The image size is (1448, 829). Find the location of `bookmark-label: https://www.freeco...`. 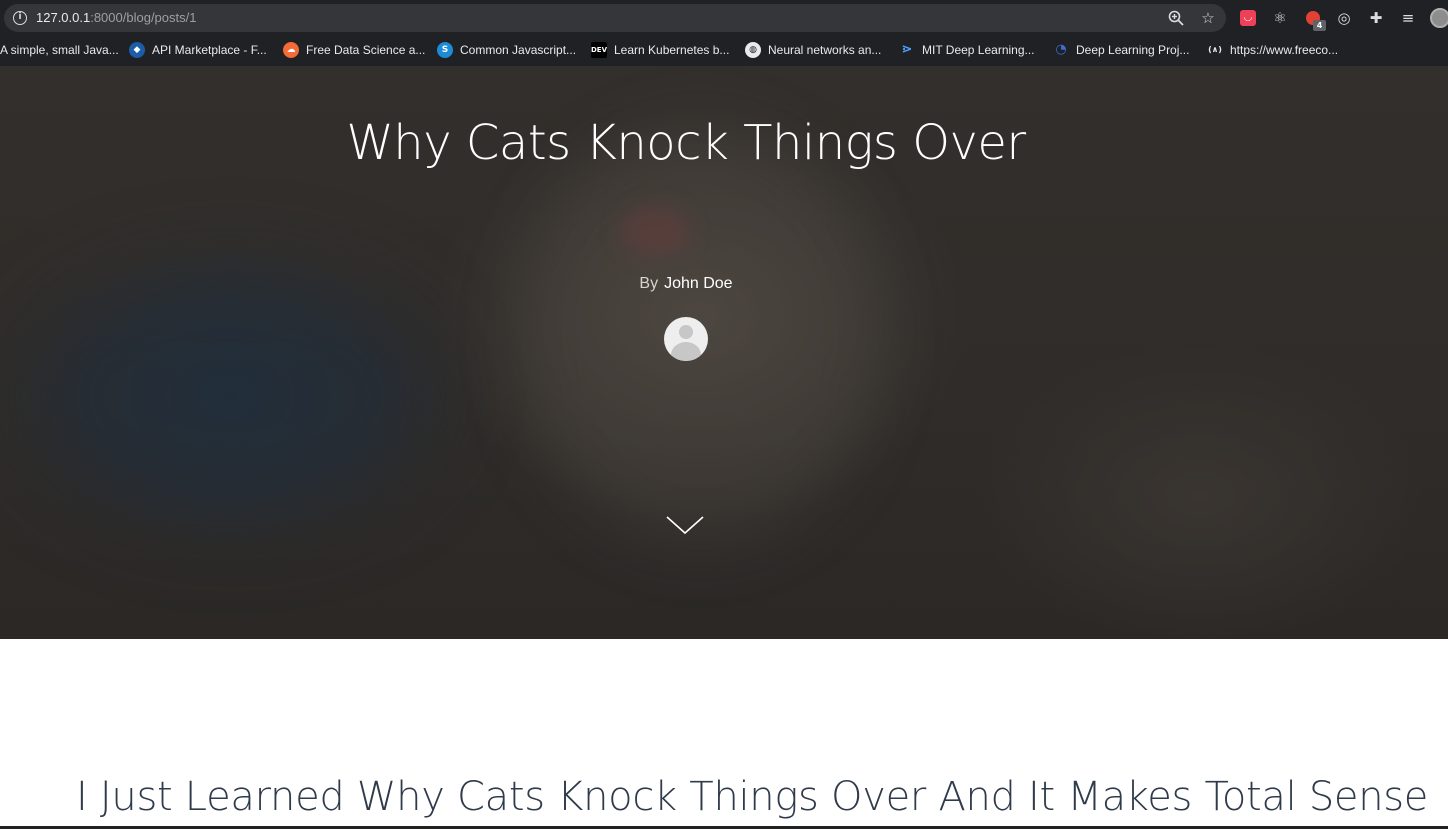

bookmark-label: https://www.freeco... is located at coordinates (1284, 50).